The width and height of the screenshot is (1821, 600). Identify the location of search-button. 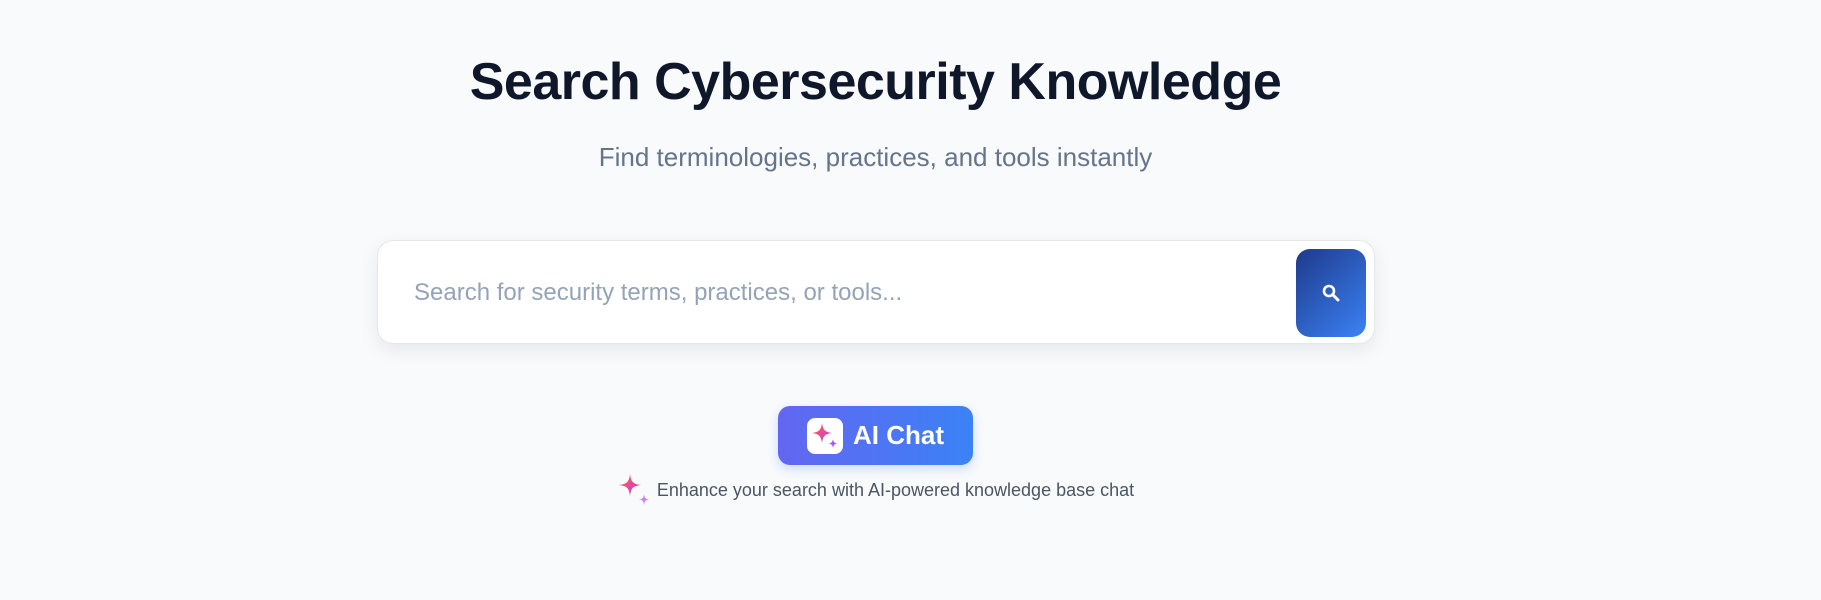
(1331, 293).